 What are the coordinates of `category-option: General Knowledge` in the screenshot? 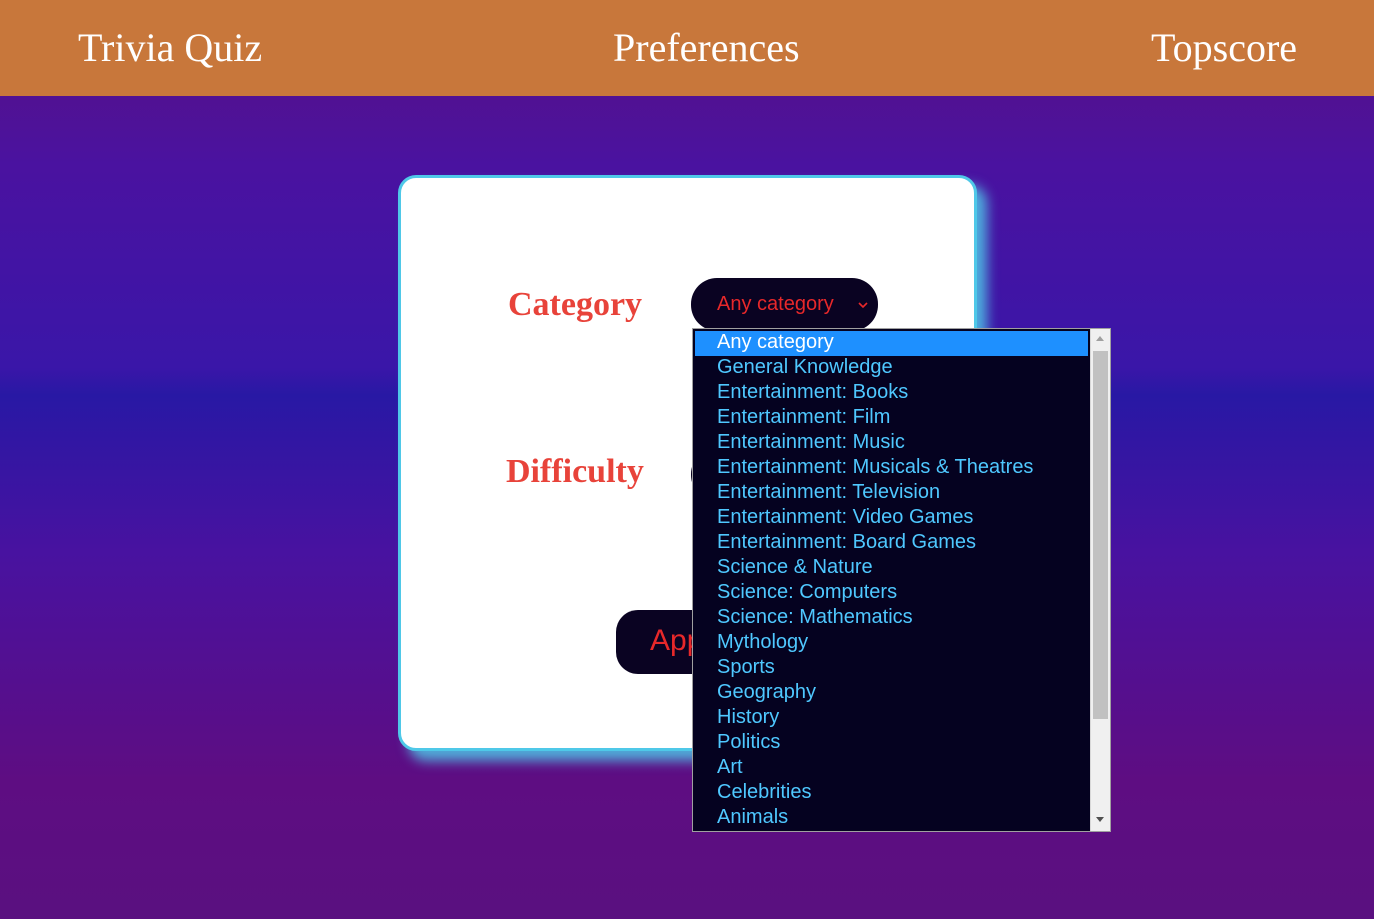 It's located at (891, 368).